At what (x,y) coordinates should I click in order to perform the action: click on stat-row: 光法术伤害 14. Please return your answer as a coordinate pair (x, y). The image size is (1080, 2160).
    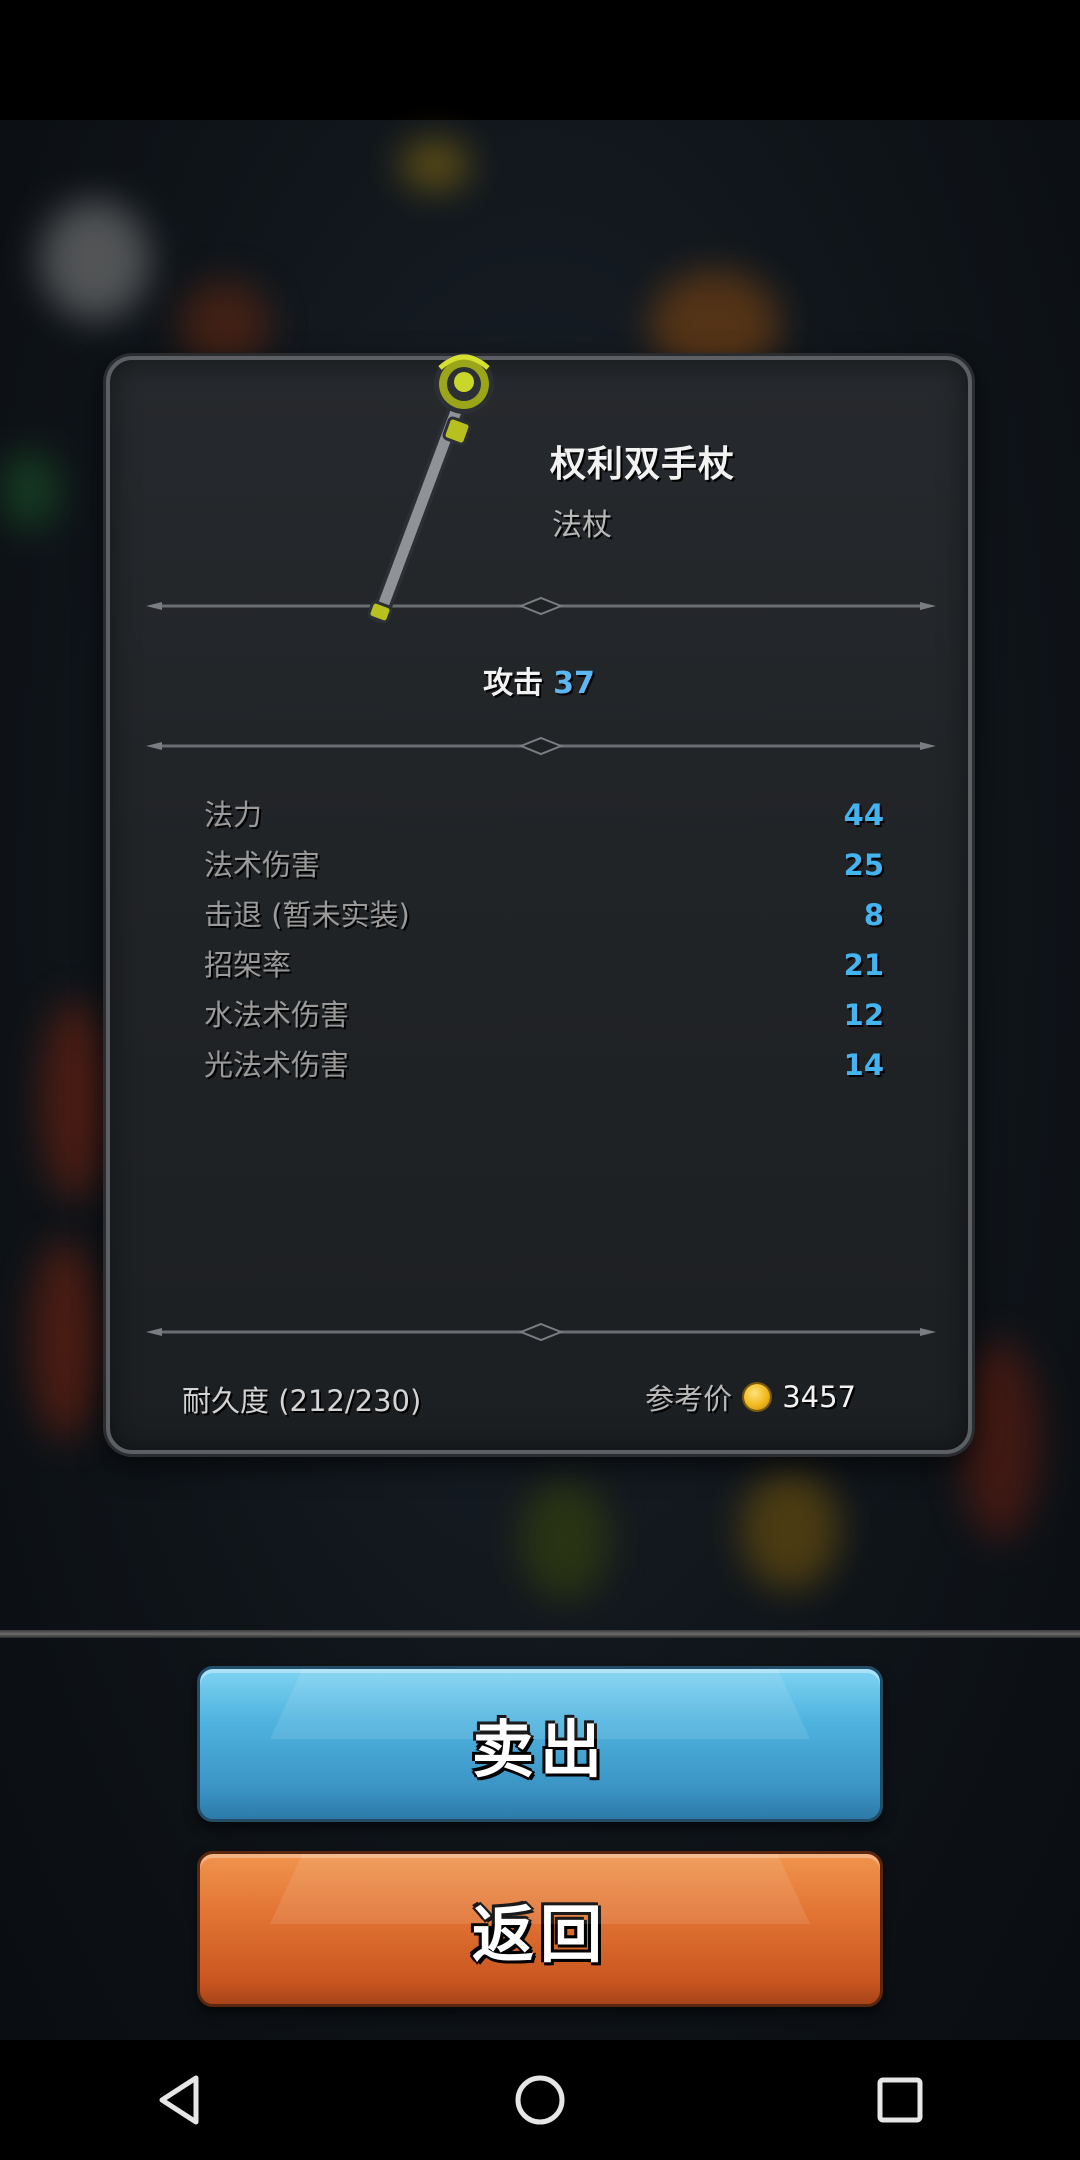
    Looking at the image, I should click on (544, 1065).